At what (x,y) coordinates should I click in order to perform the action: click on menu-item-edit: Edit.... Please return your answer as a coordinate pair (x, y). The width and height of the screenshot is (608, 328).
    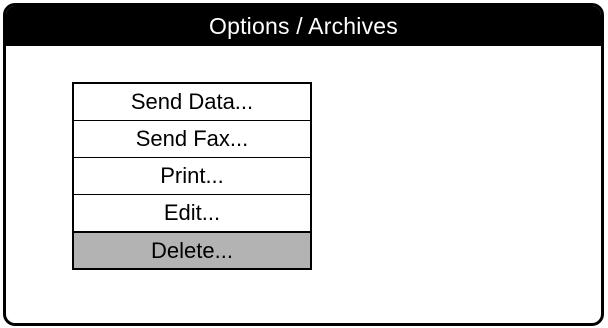
    Looking at the image, I should click on (192, 212).